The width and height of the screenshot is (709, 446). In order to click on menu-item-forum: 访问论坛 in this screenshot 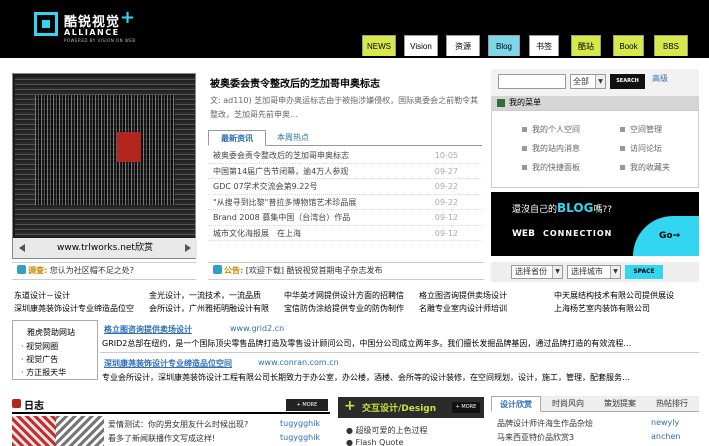, I will do `click(641, 148)`.